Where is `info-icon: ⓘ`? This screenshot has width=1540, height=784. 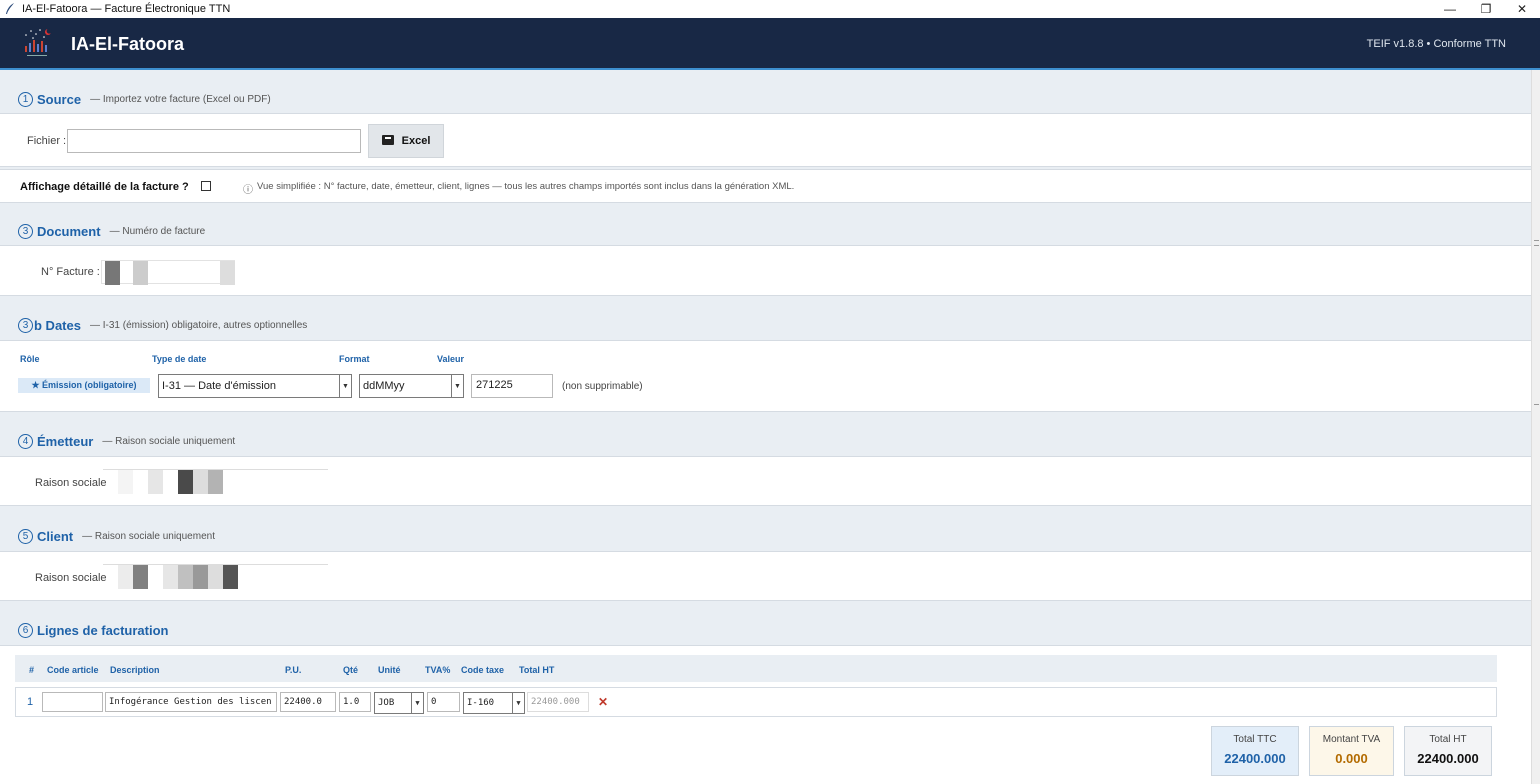 info-icon: ⓘ is located at coordinates (248, 190).